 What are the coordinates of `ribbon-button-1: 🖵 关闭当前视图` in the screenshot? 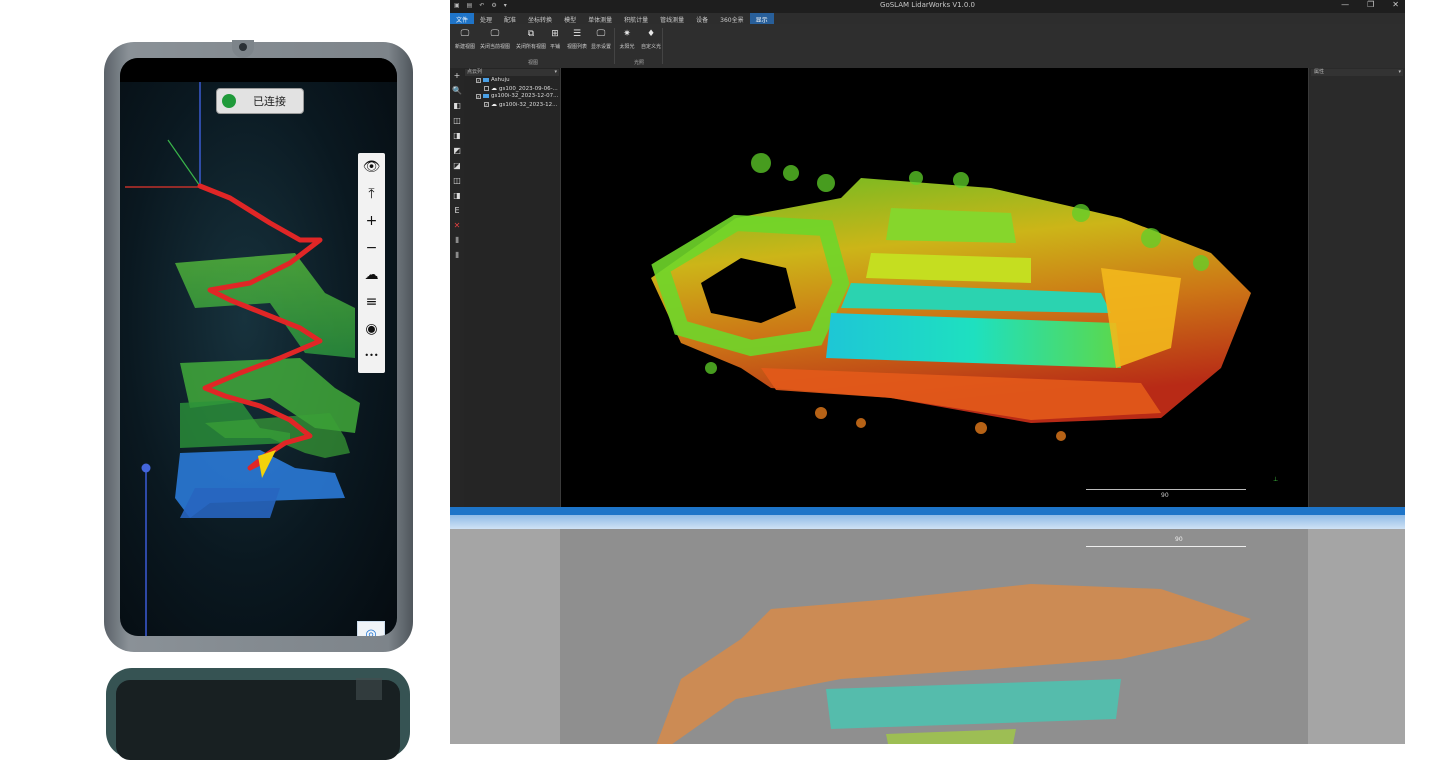 It's located at (495, 39).